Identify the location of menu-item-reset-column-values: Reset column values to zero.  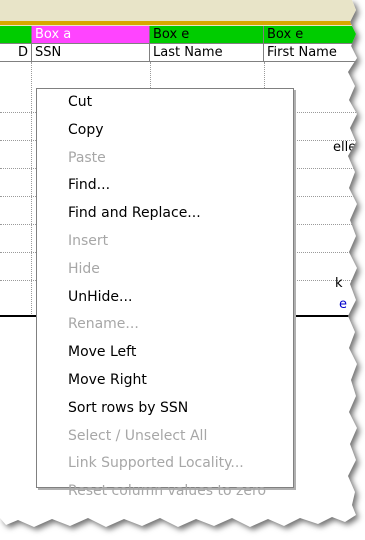
(165, 492).